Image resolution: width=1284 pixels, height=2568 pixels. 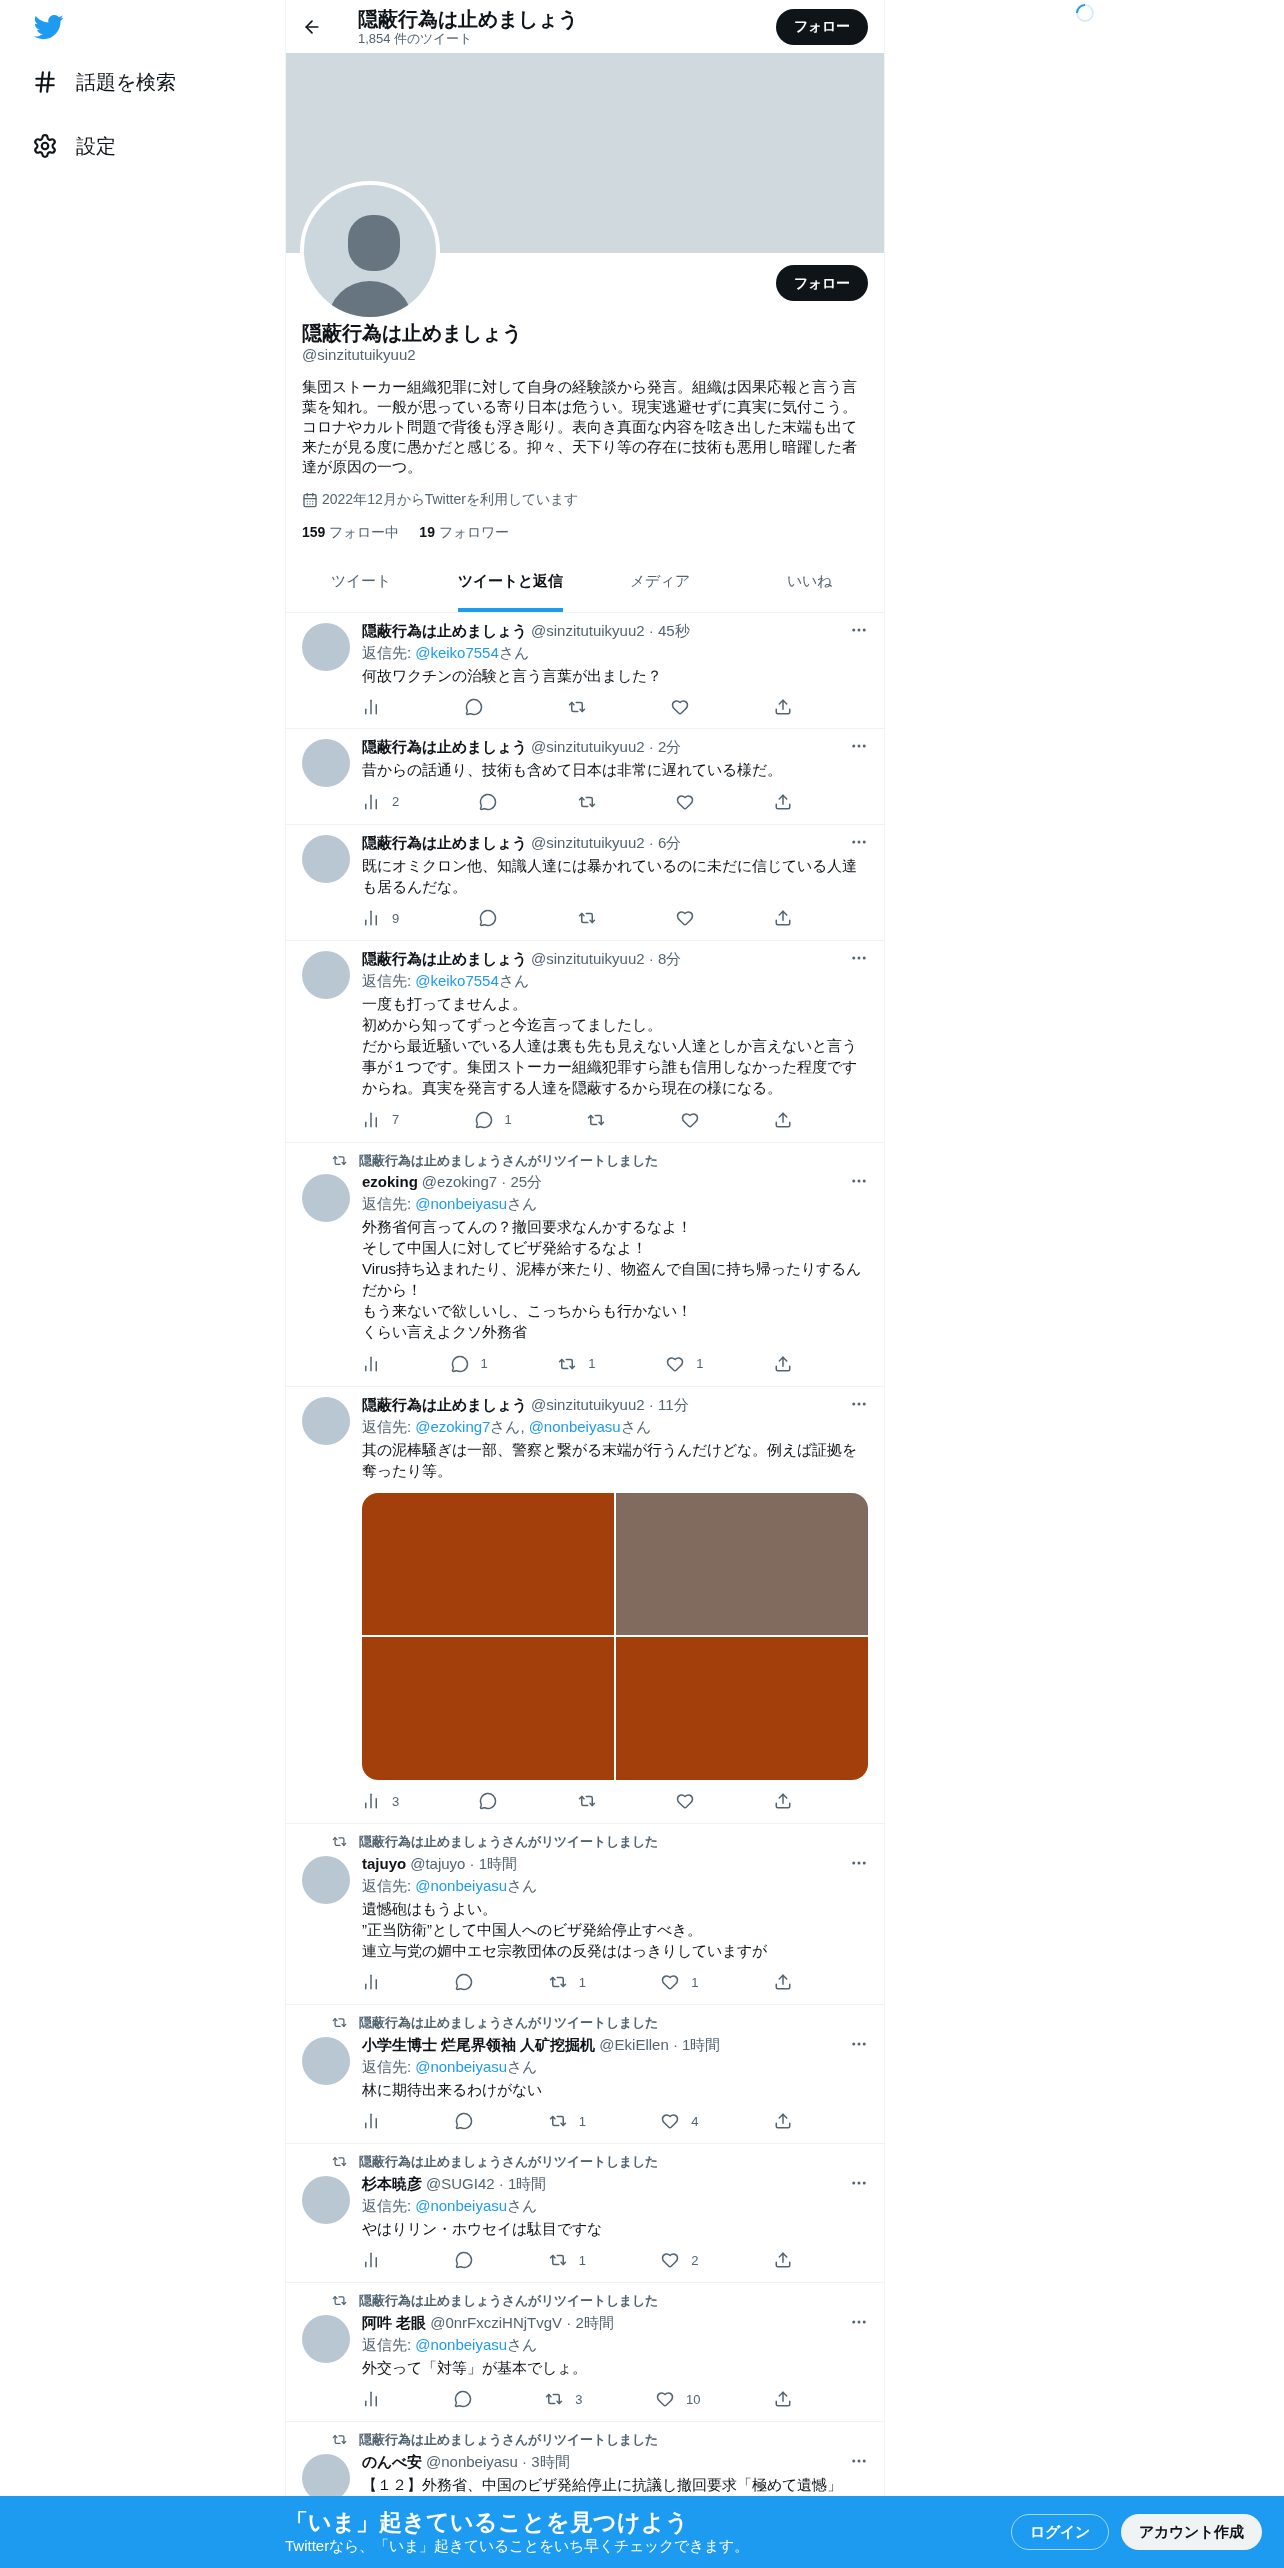 I want to click on following-label: フォロー中, so click(x=364, y=532).